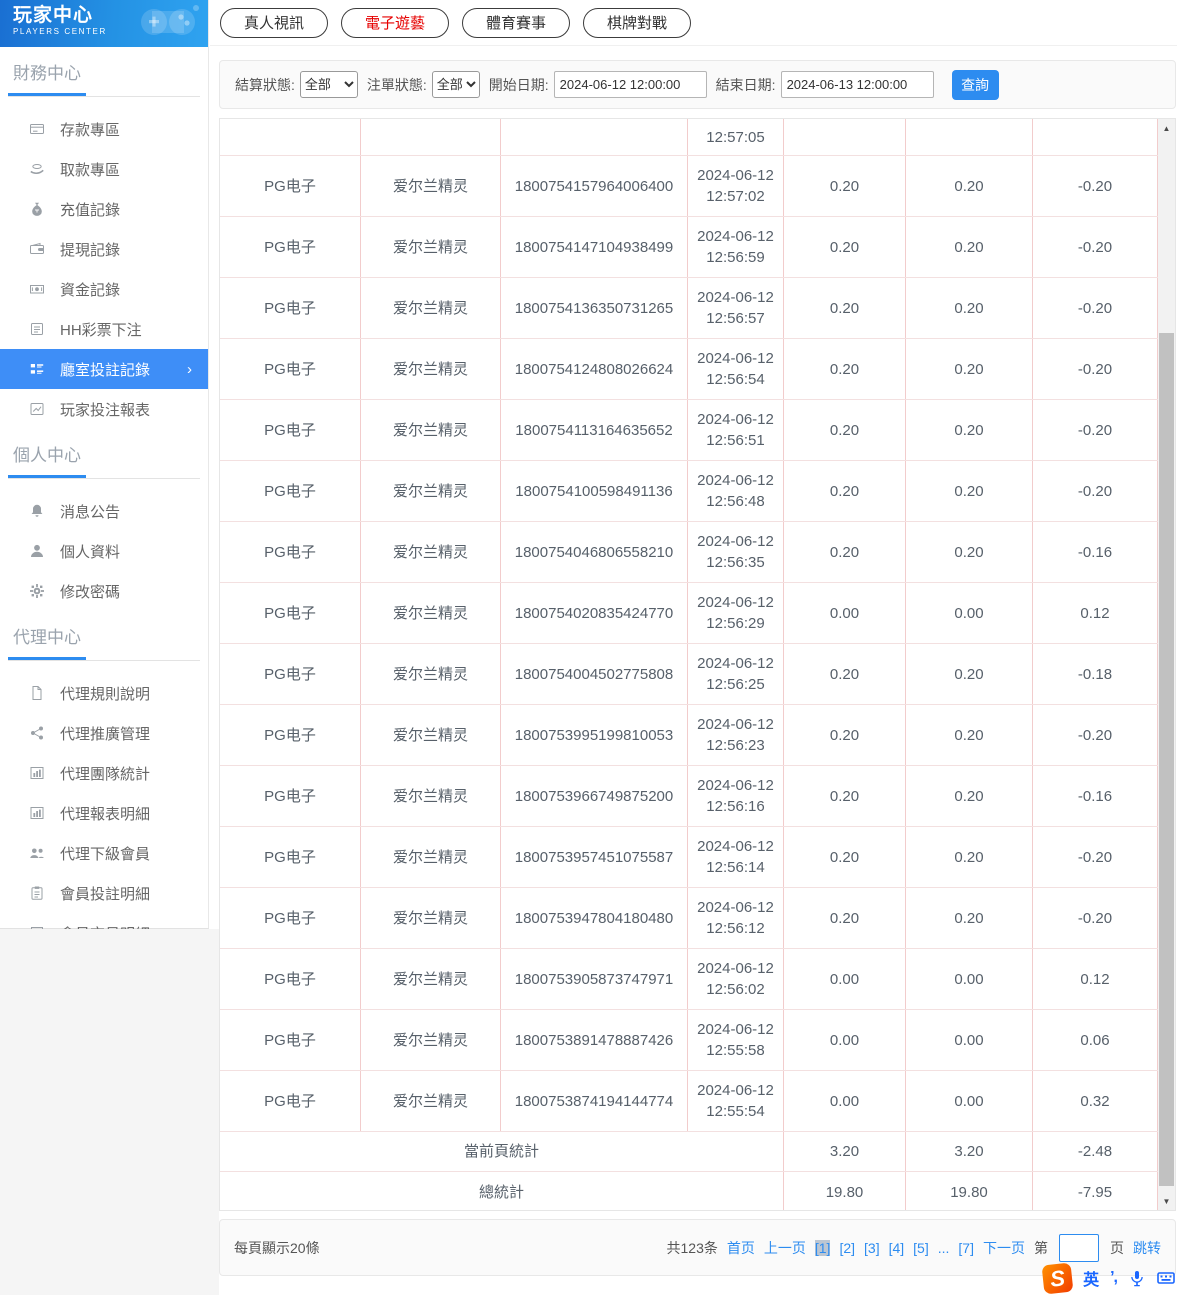 The image size is (1177, 1295). I want to click on search-button: 查詢, so click(975, 84).